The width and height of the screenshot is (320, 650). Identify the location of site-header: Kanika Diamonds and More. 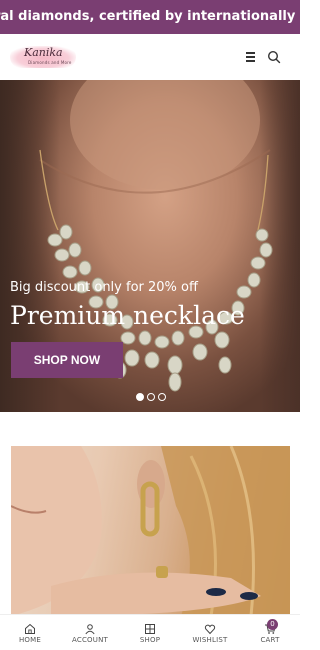
(150, 57).